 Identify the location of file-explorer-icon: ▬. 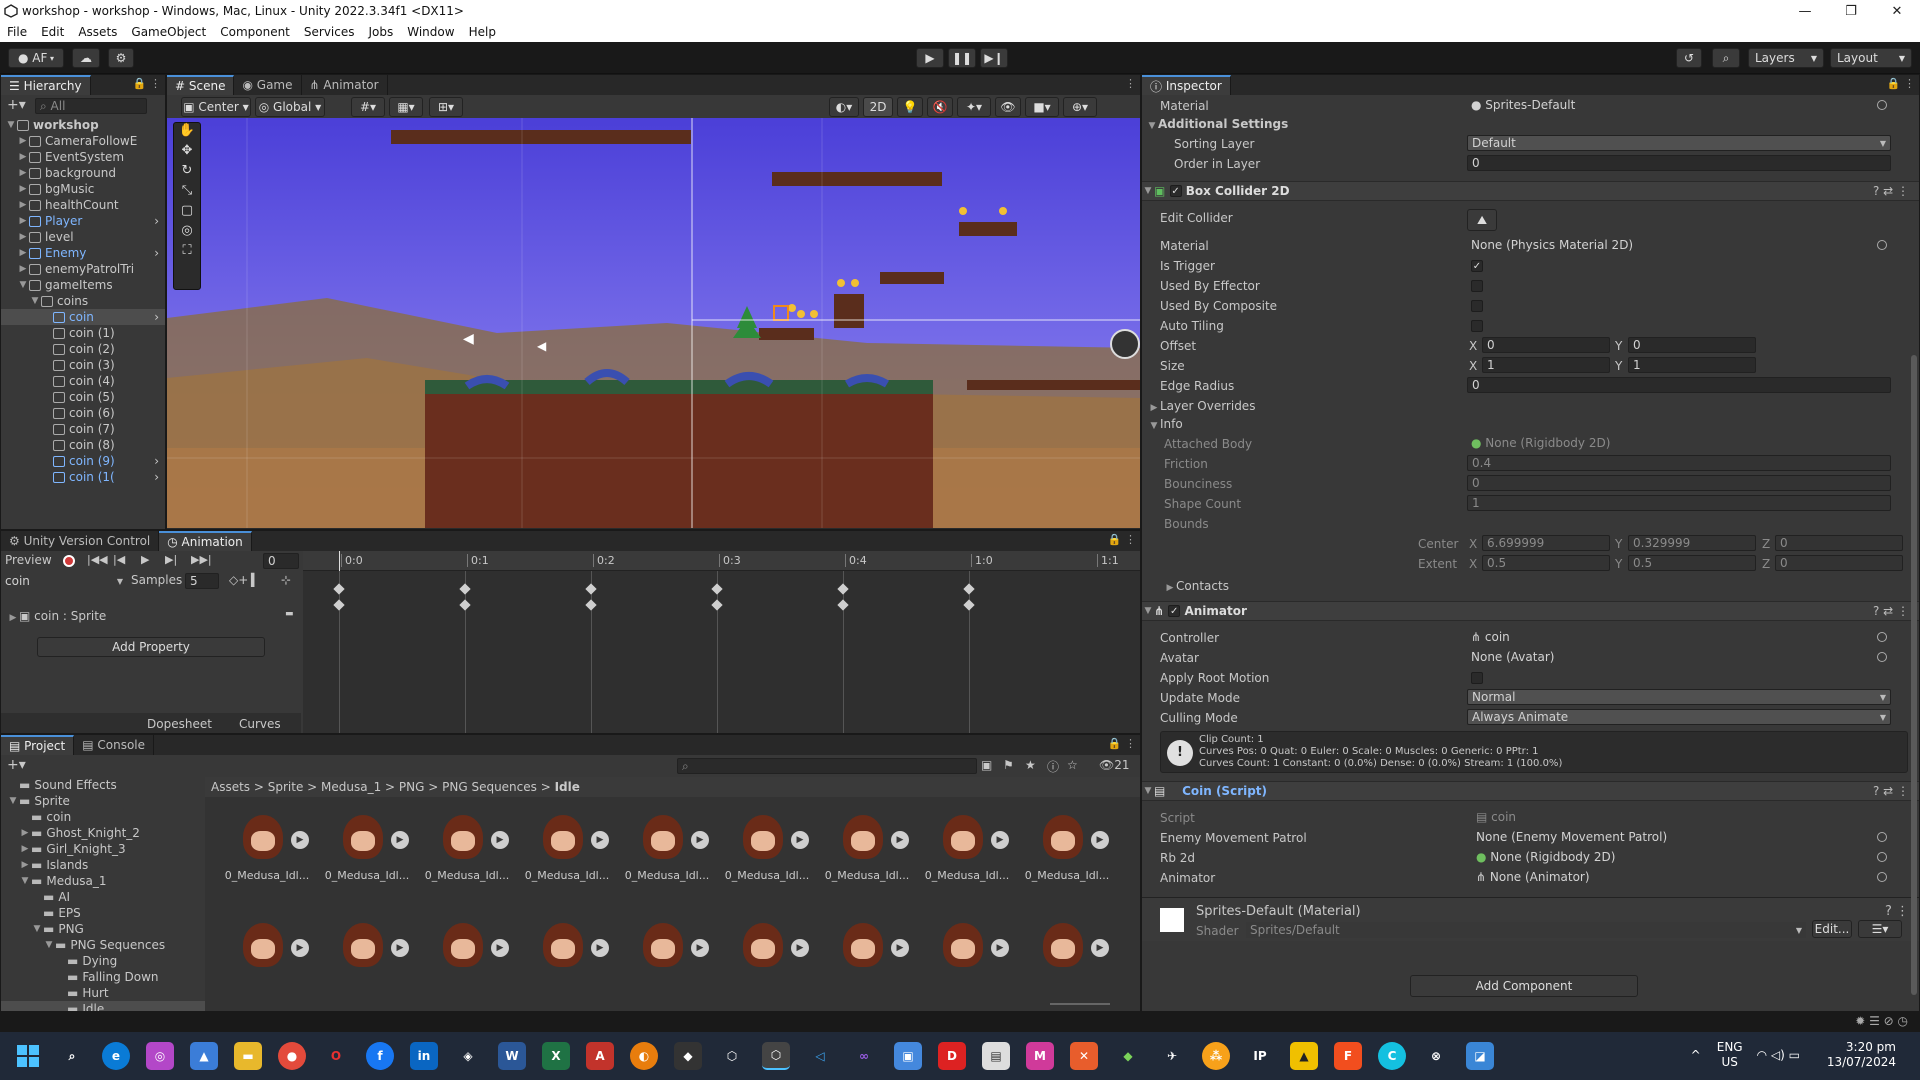
(248, 1056).